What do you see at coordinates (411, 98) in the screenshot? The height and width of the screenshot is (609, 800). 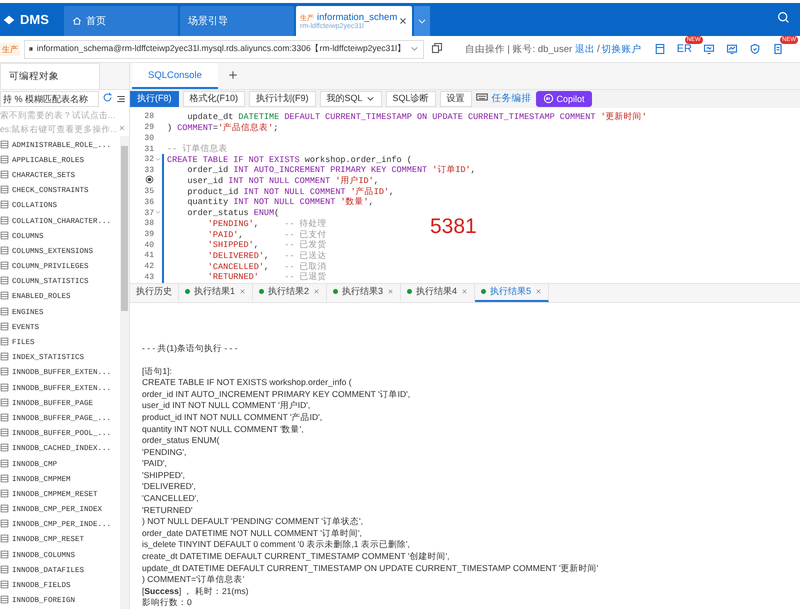 I see `toolbar-button: SQL诊断` at bounding box center [411, 98].